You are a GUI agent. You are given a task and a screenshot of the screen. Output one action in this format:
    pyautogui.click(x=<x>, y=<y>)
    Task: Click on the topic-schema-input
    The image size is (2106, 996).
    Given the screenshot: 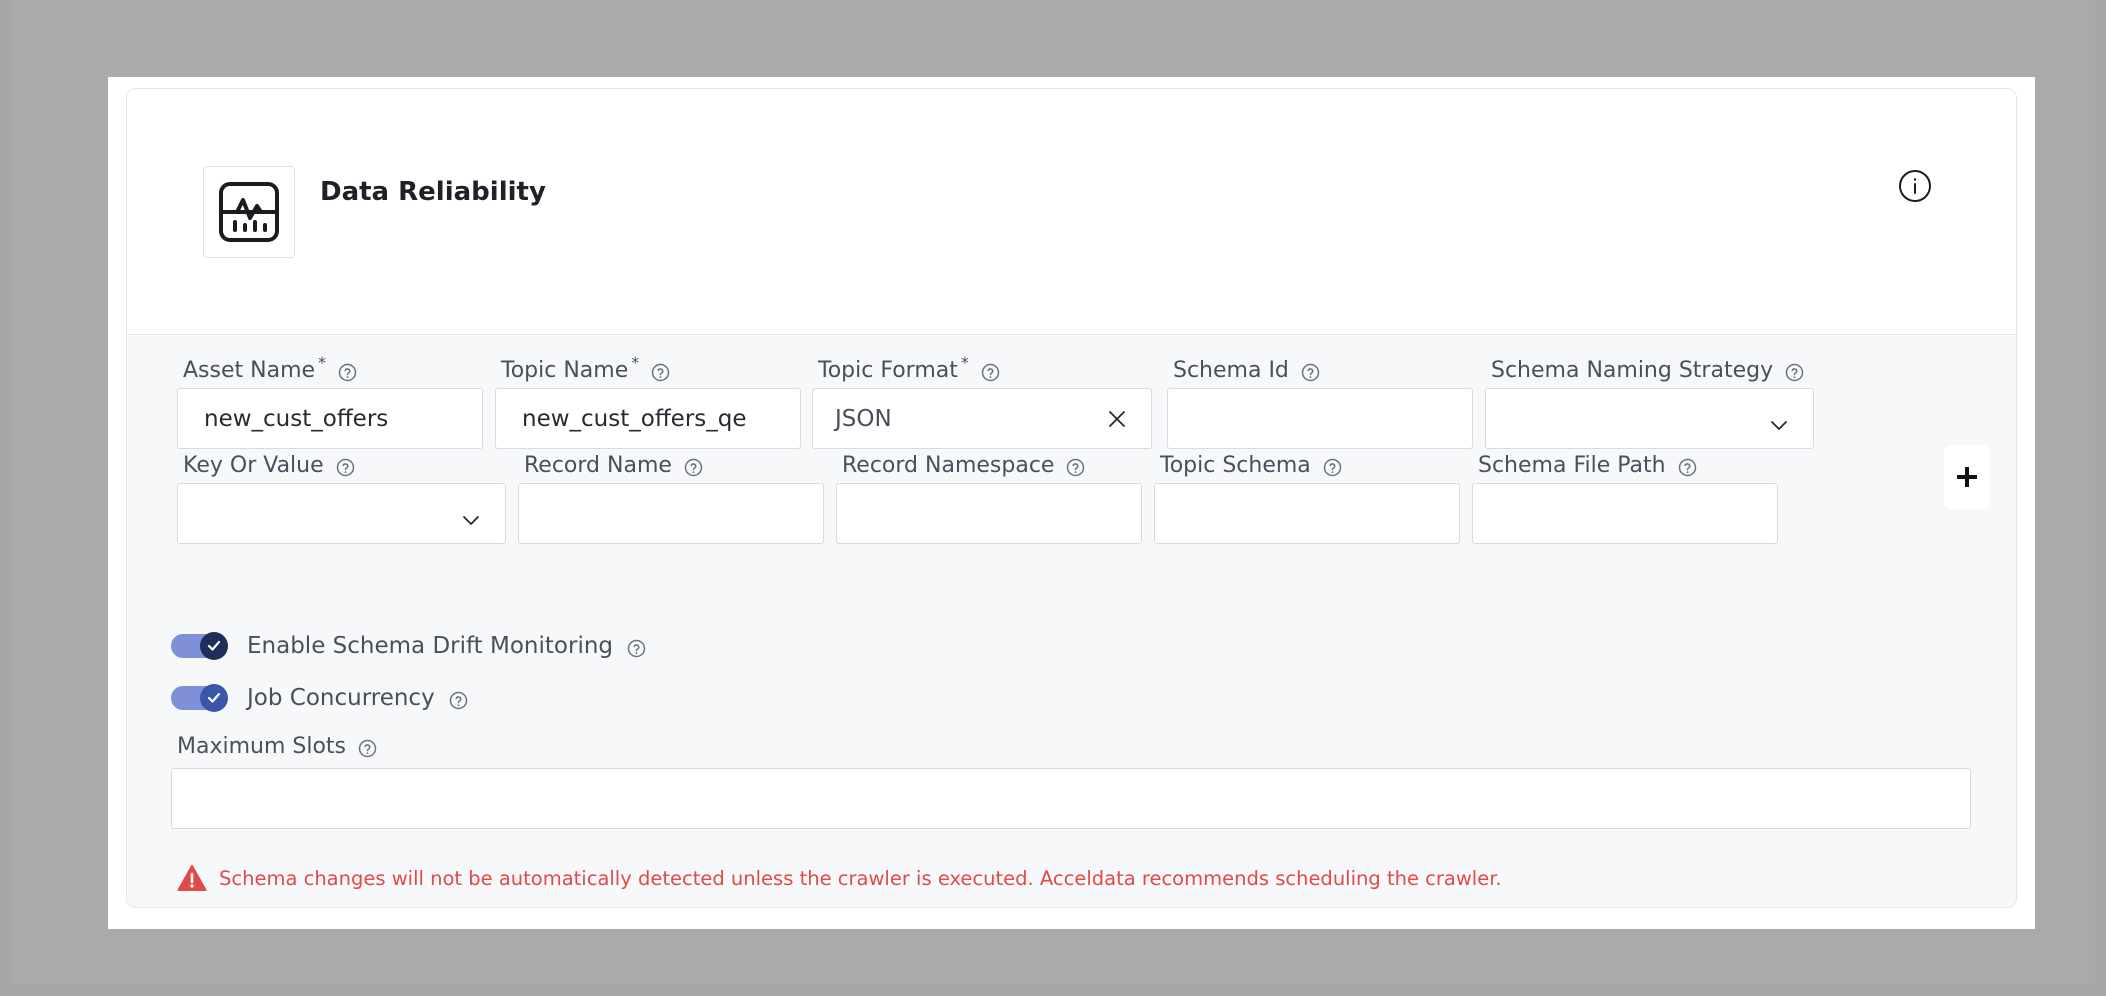 What is the action you would take?
    pyautogui.click(x=1307, y=513)
    